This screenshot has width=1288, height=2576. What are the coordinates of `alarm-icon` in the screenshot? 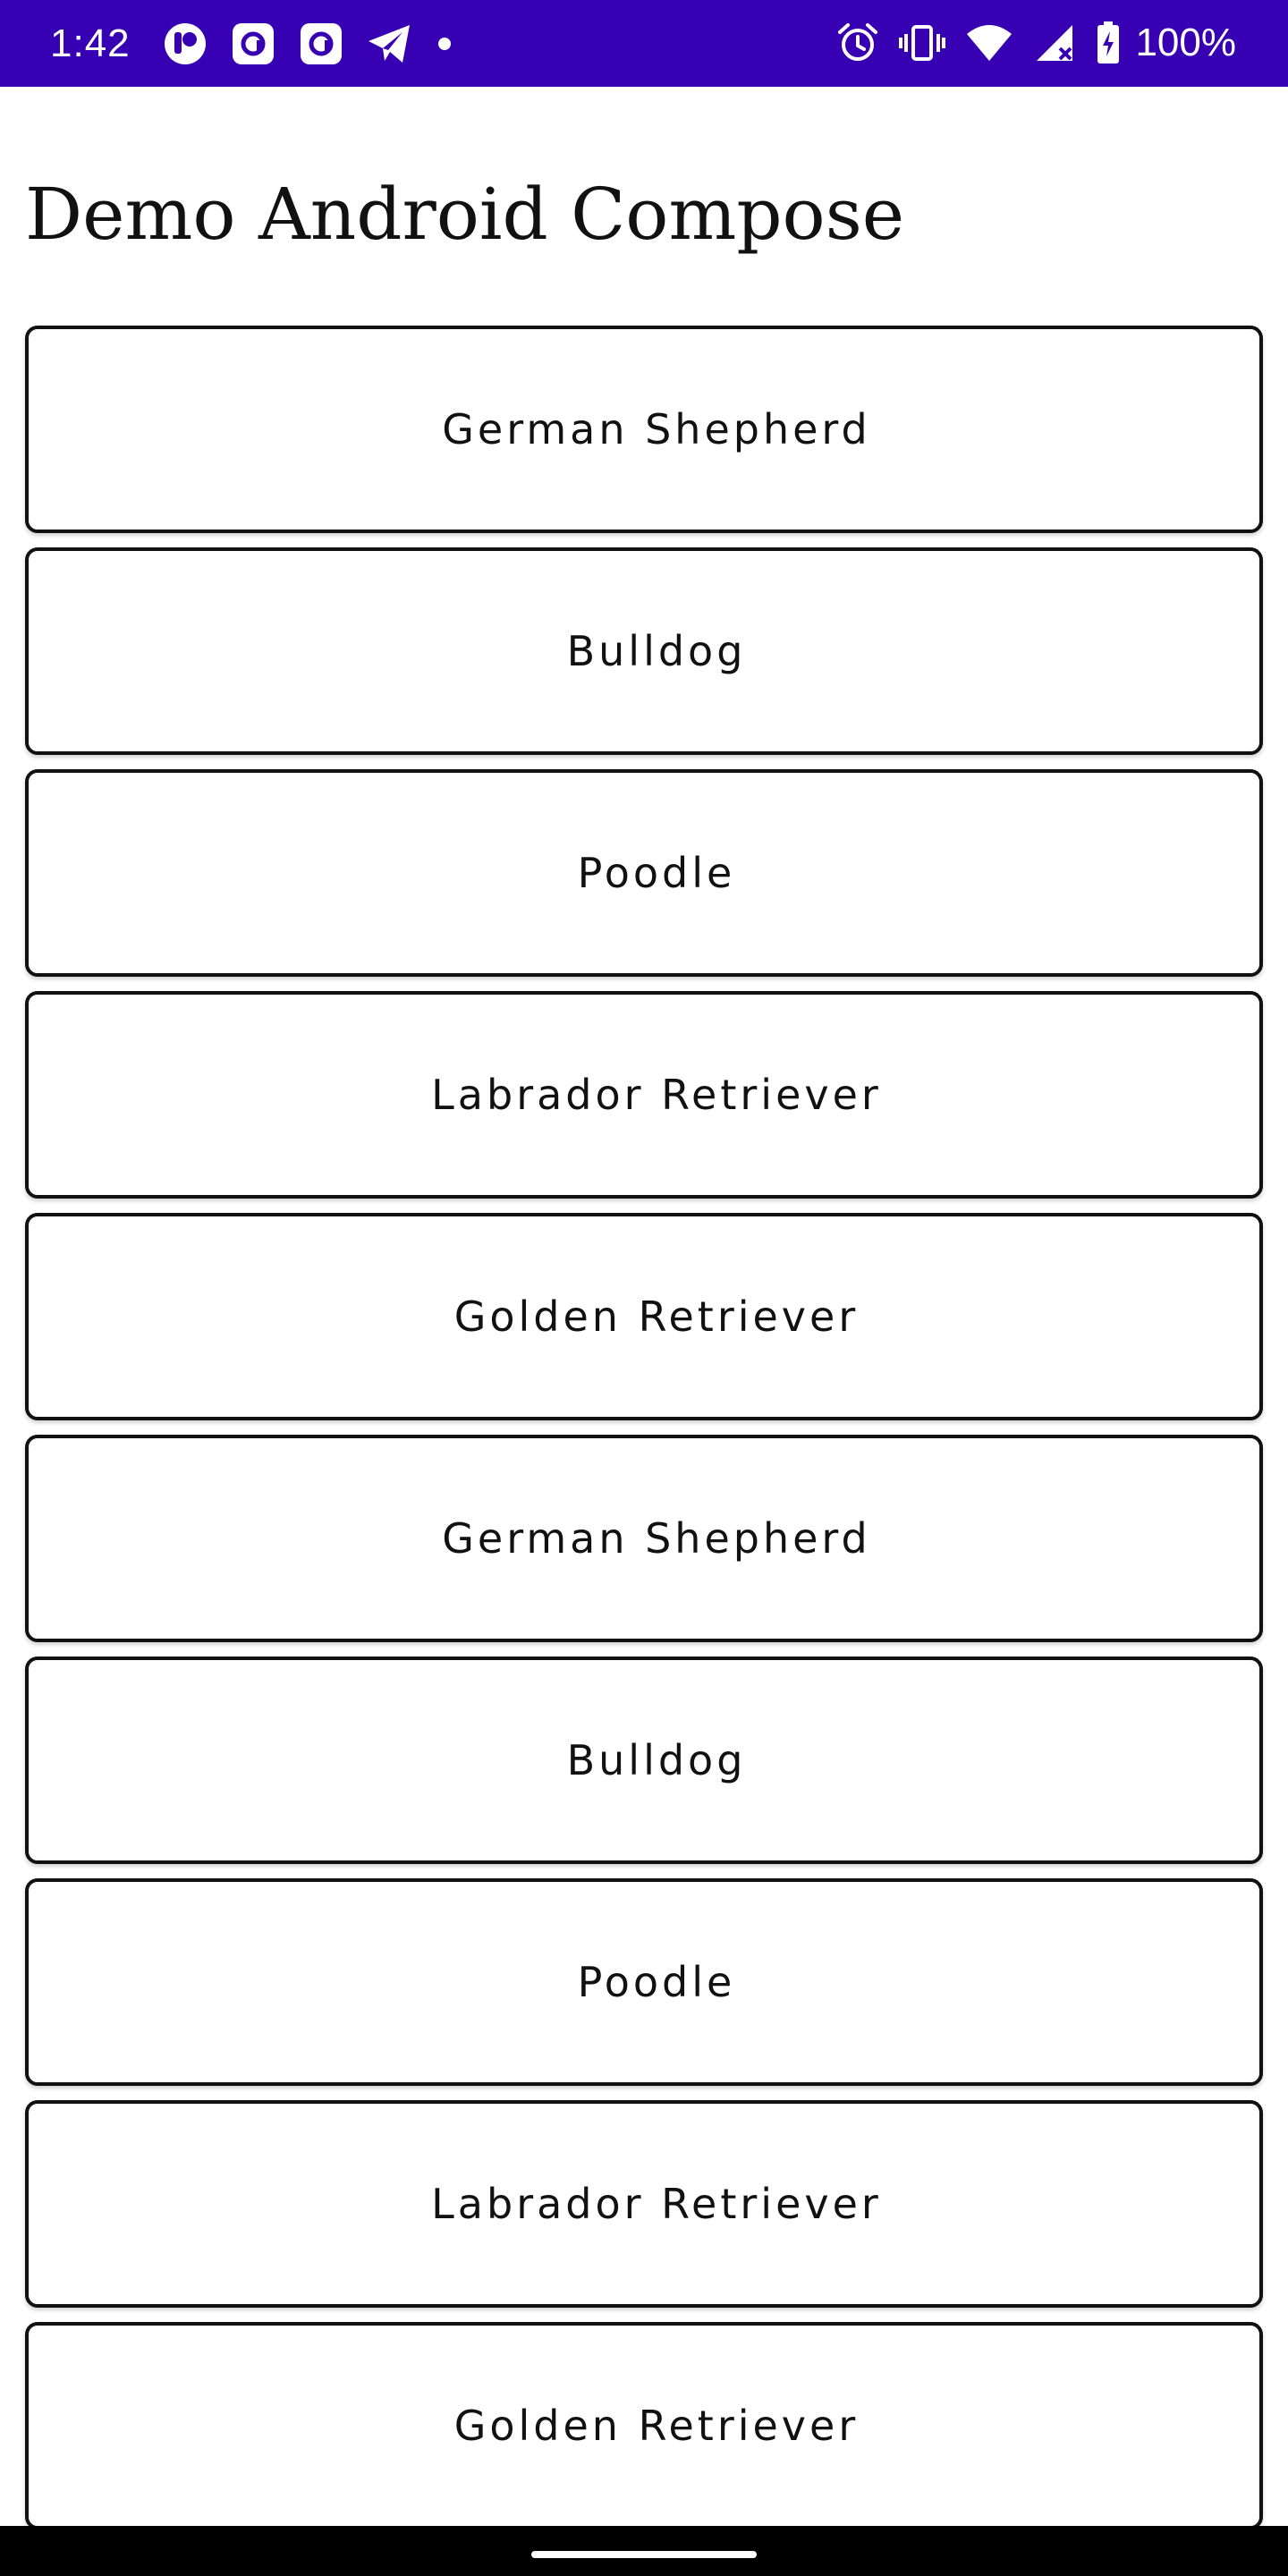 It's located at (857, 42).